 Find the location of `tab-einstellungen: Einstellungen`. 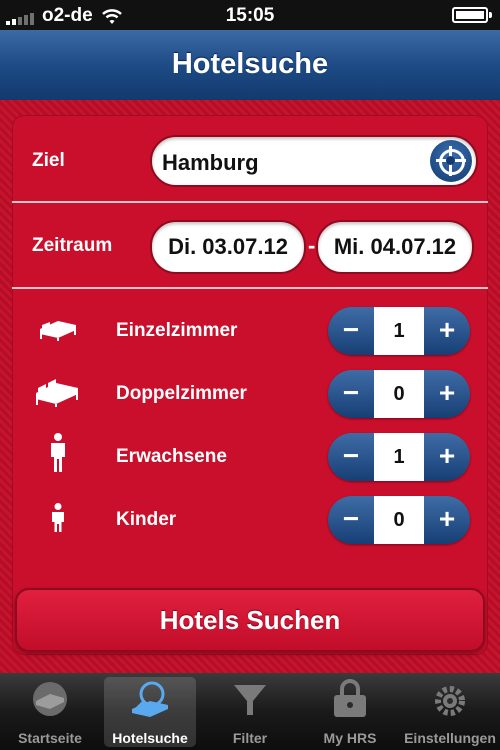

tab-einstellungen: Einstellungen is located at coordinates (450, 711).